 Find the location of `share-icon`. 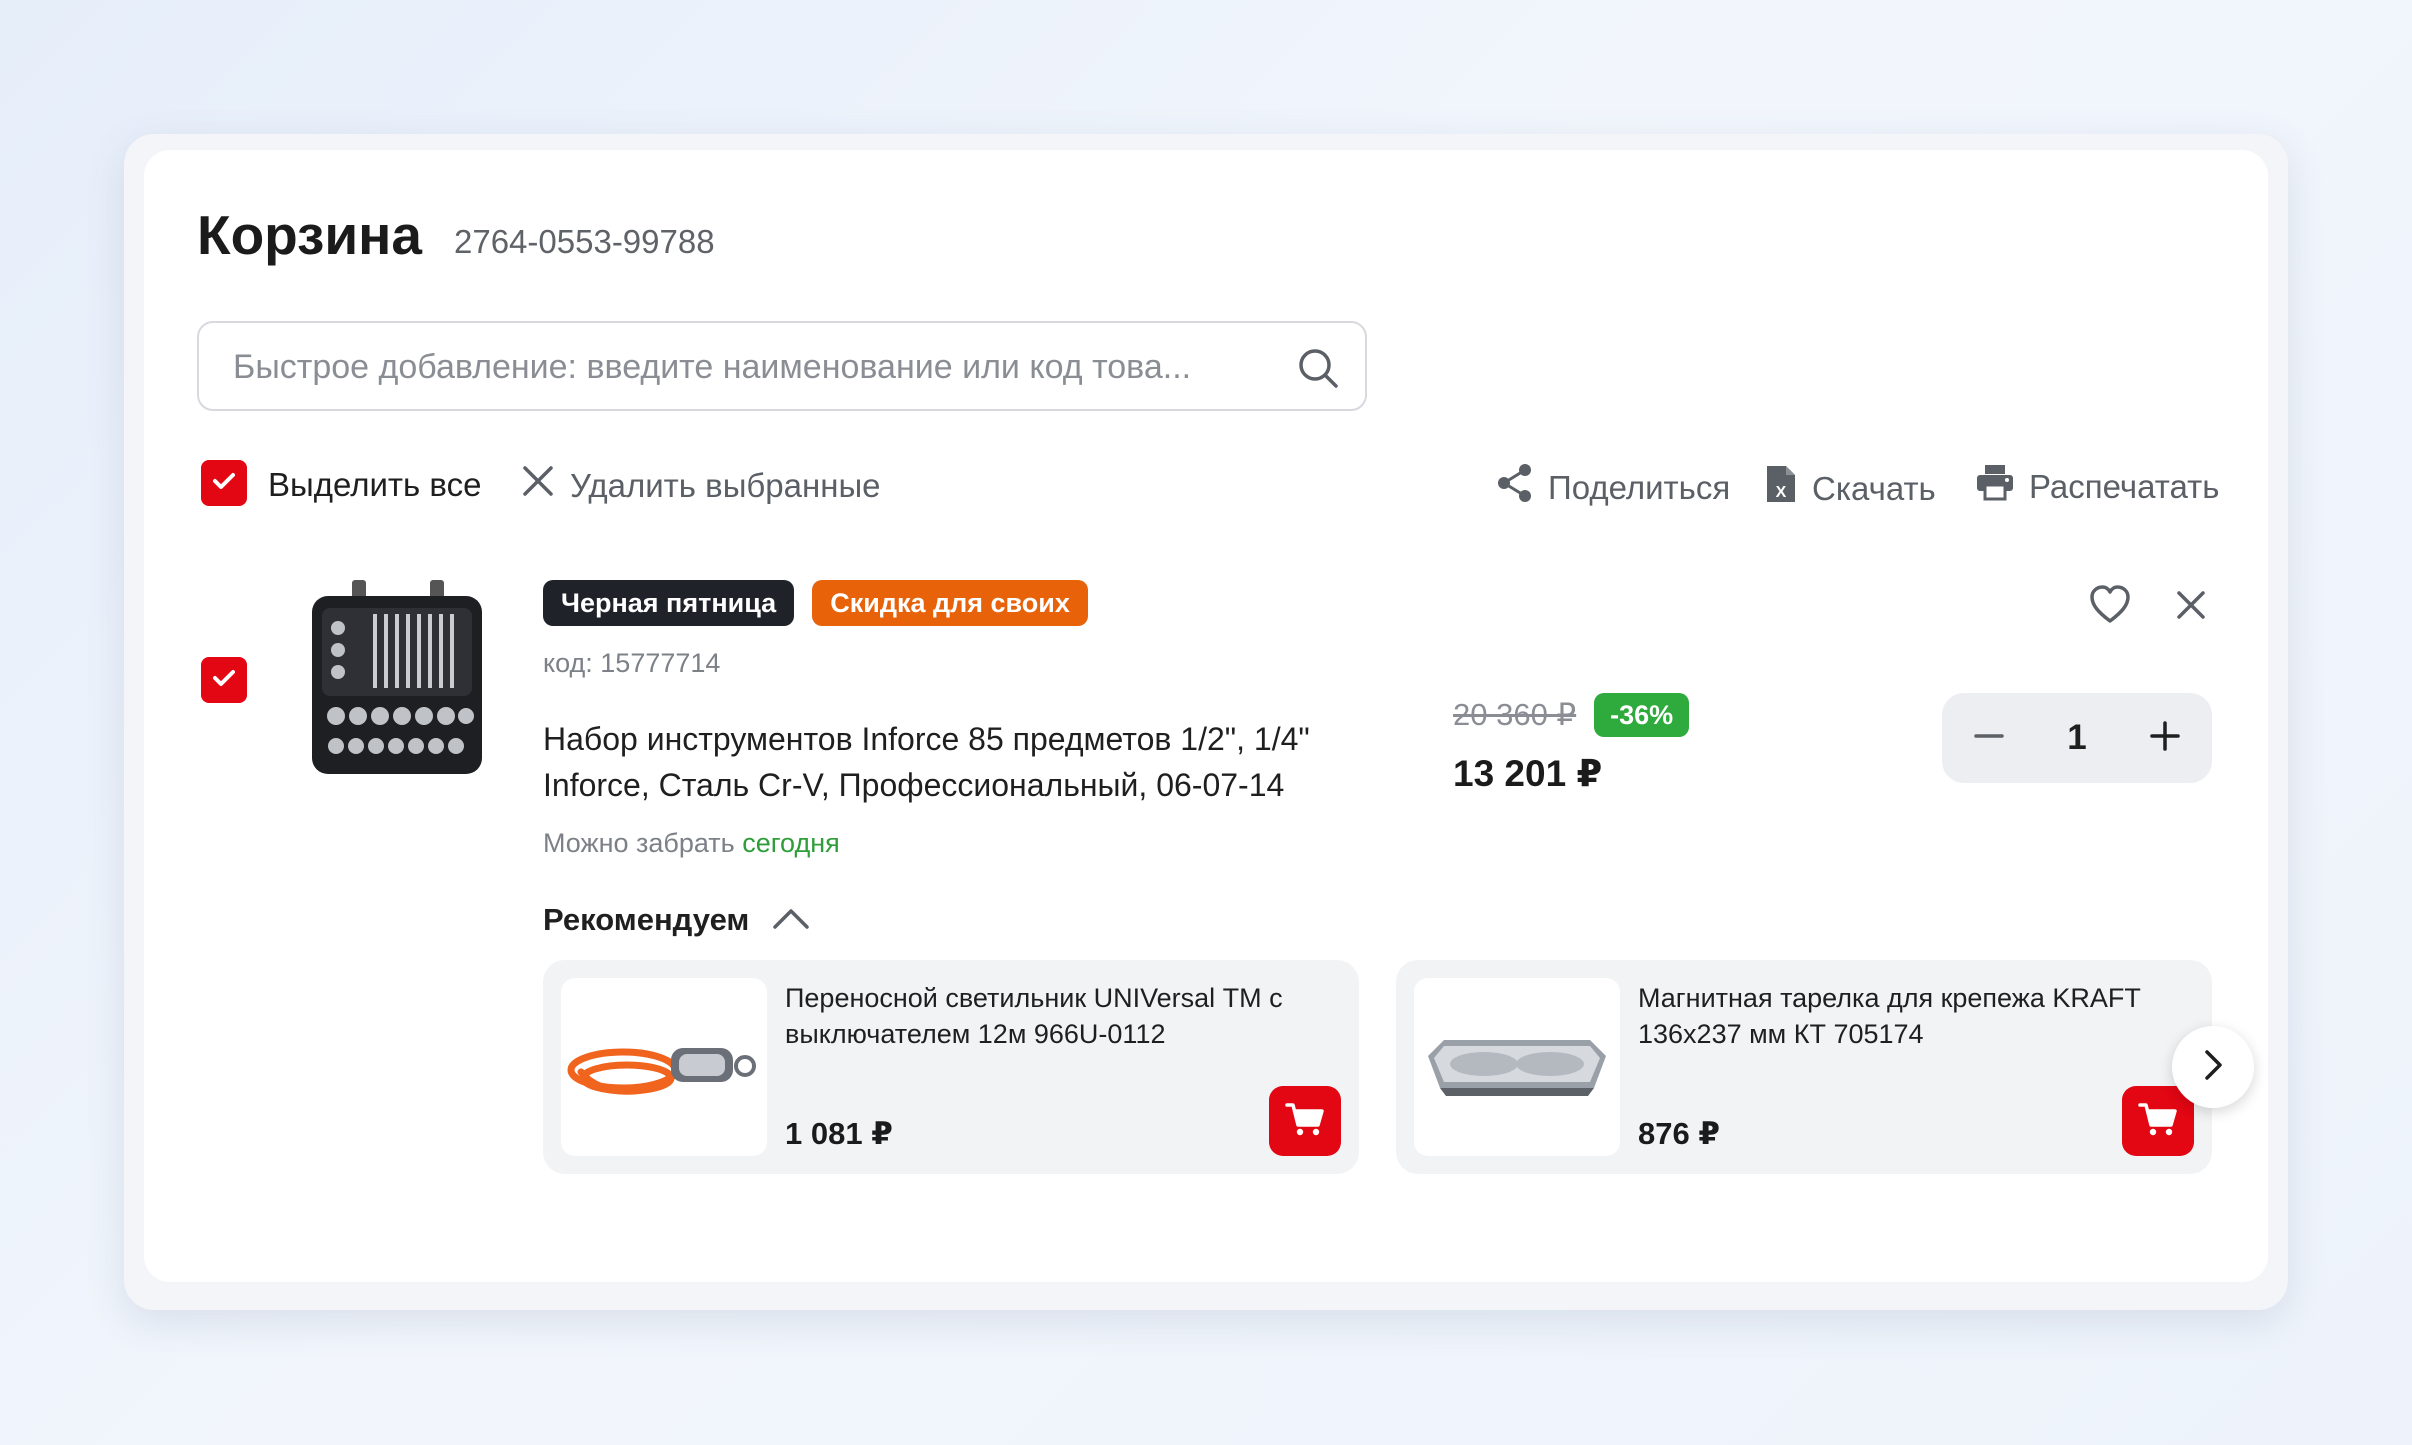

share-icon is located at coordinates (1515, 487).